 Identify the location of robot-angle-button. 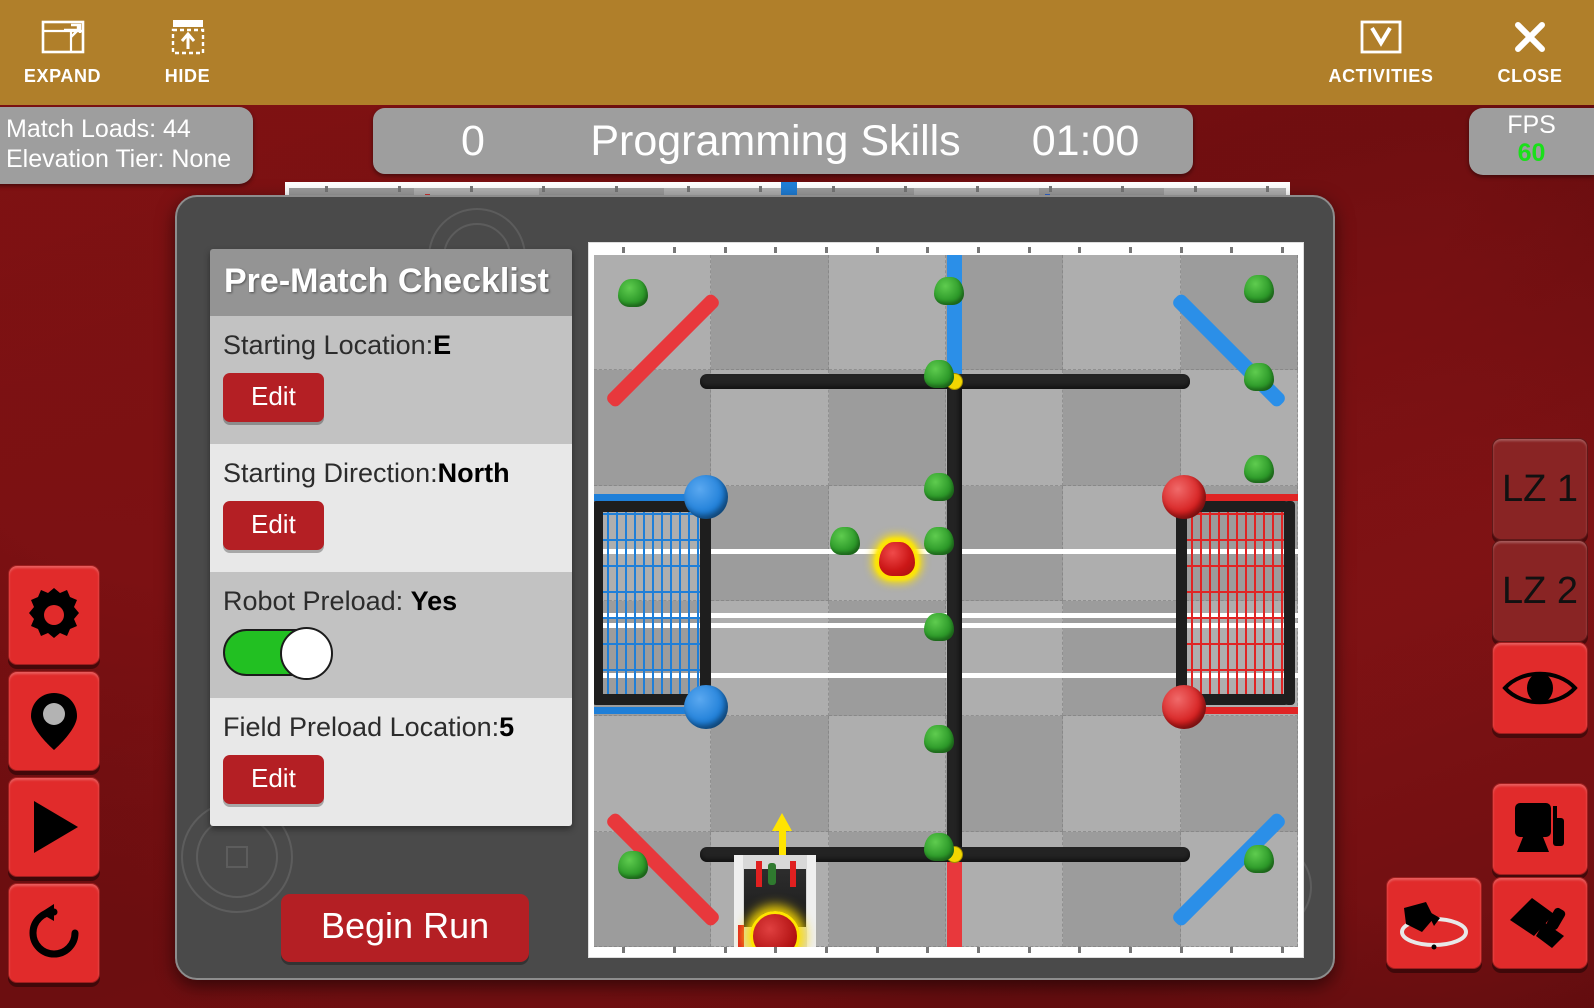
(1540, 923).